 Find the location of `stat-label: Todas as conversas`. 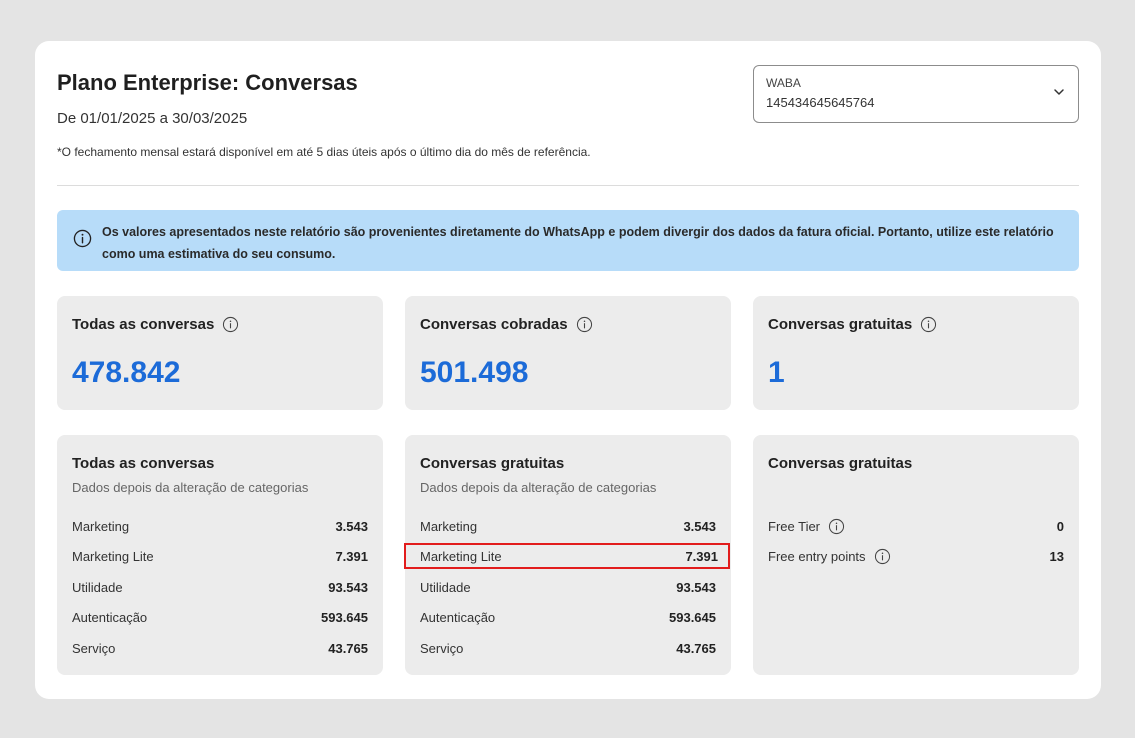

stat-label: Todas as conversas is located at coordinates (143, 324).